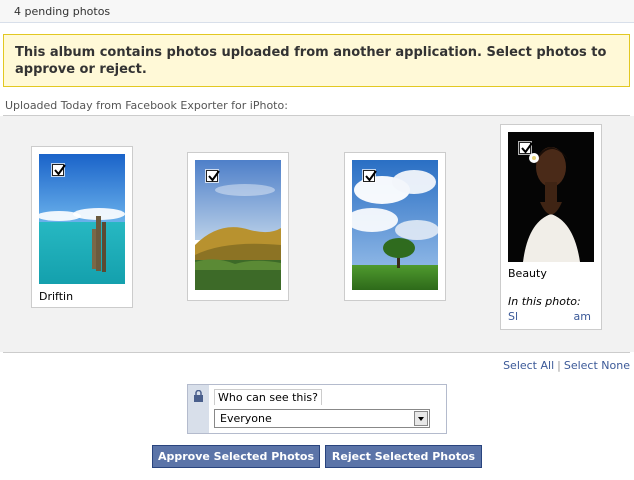 Image resolution: width=634 pixels, height=480 pixels. I want to click on photo-caption: Beauty, so click(527, 273).